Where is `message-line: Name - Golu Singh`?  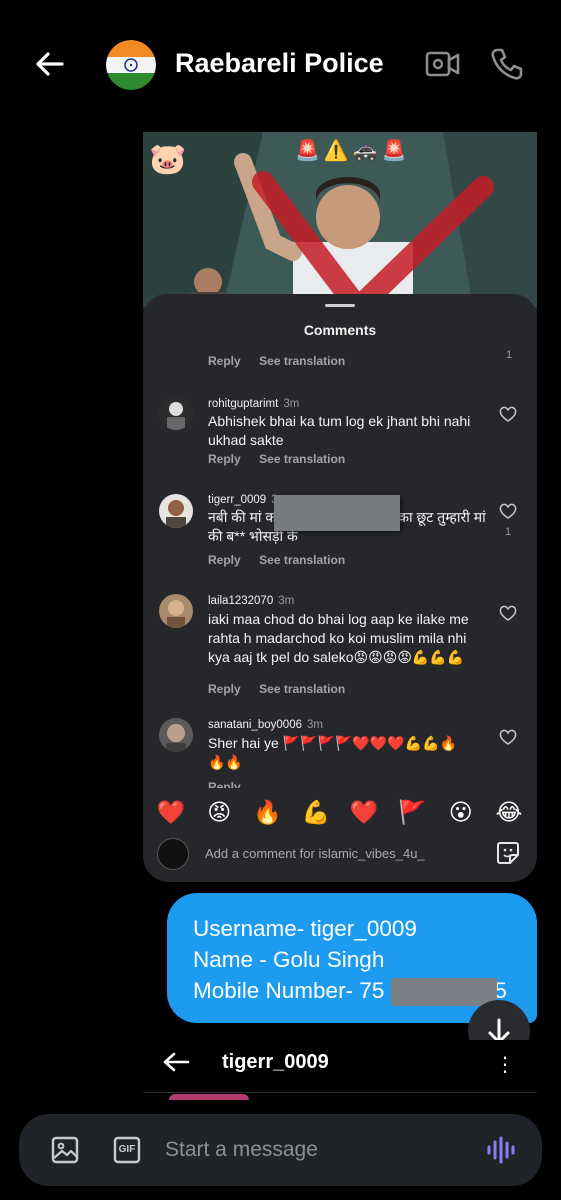
message-line: Name - Golu Singh is located at coordinates (289, 959).